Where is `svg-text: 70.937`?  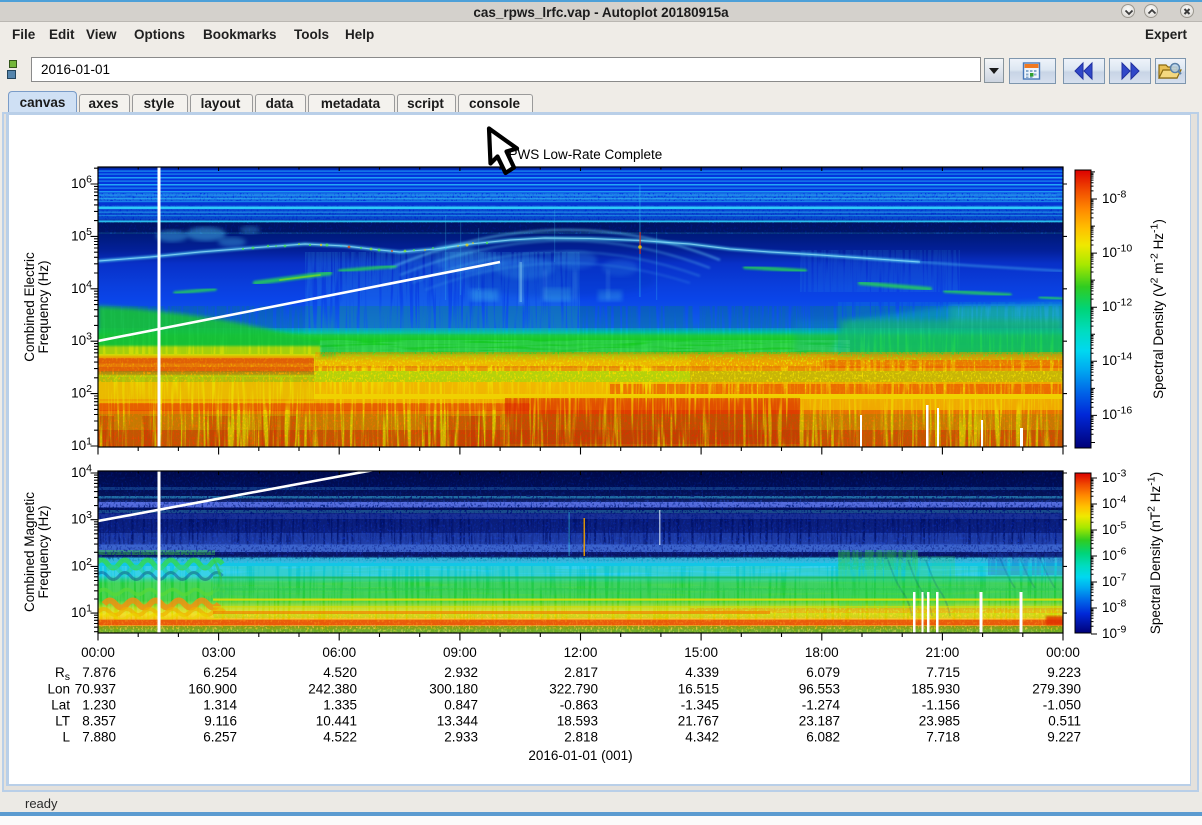 svg-text: 70.937 is located at coordinates (95, 689).